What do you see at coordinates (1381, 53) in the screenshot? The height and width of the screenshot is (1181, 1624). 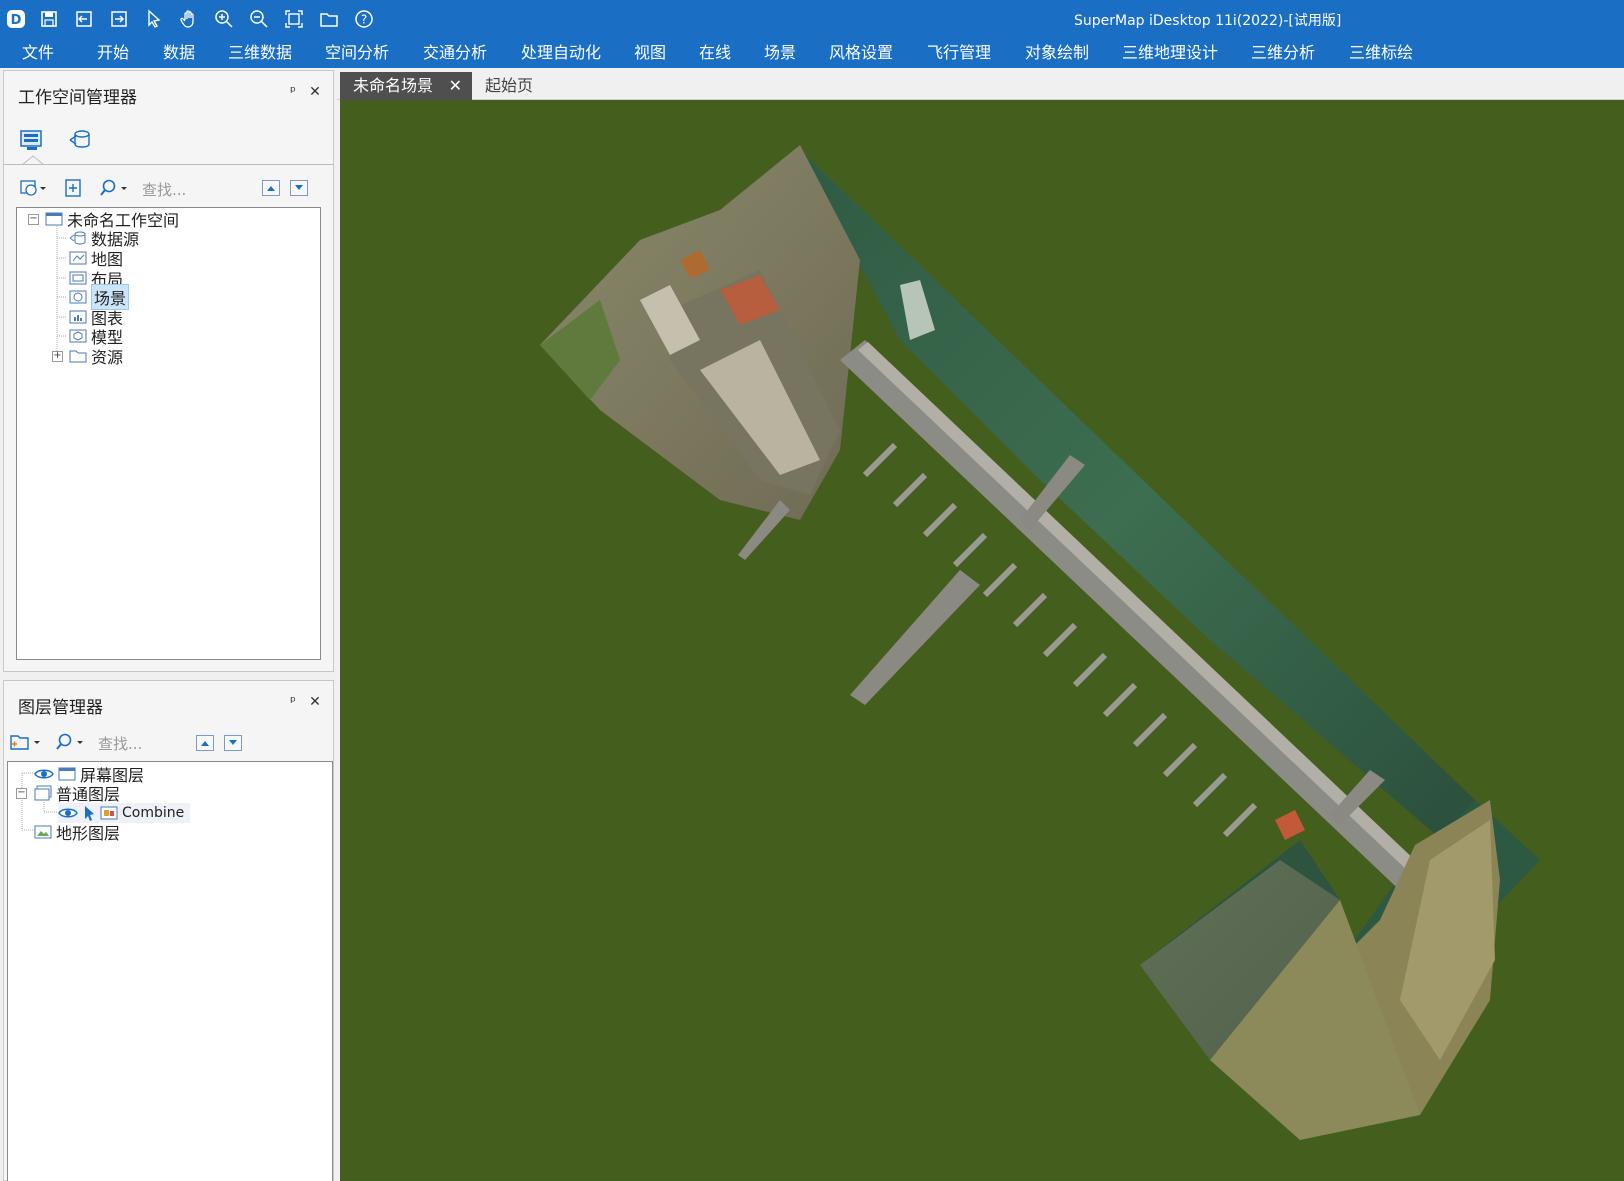 I see `menu-3d-plotting: 三维标绘` at bounding box center [1381, 53].